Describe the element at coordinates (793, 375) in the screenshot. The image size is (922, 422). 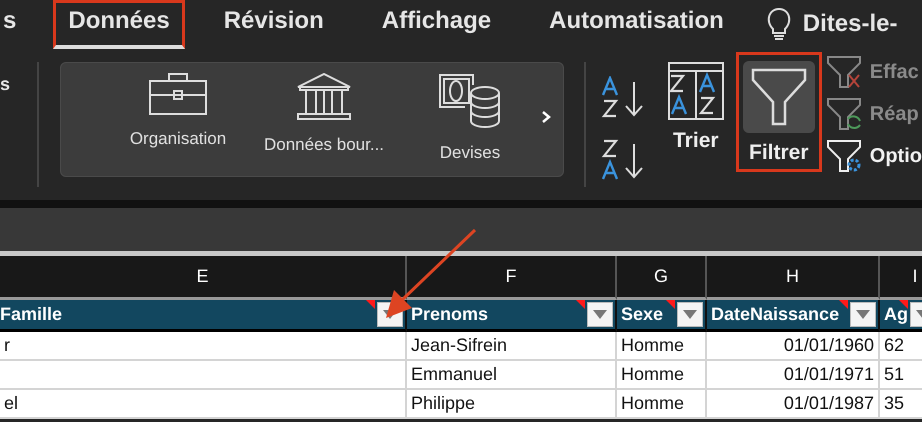
I see `table-cell: 01/01/1971` at that location.